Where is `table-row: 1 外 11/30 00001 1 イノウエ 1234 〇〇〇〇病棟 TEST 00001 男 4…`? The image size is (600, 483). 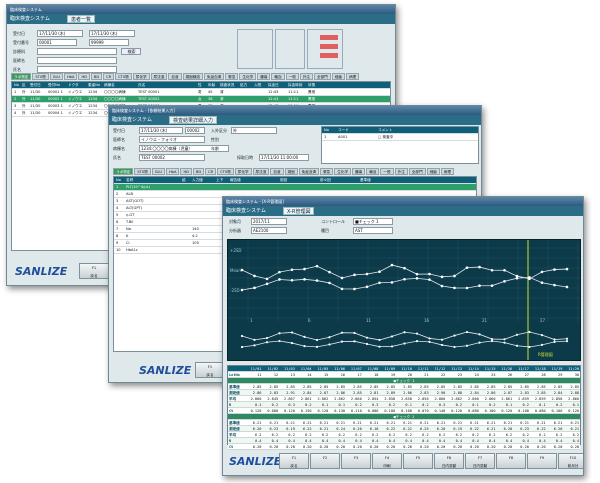
table-row: 1 外 11/30 00001 1 イノウエ 1234 〇〇〇〇病棟 TEST 00001 男 4… is located at coordinates (201, 92).